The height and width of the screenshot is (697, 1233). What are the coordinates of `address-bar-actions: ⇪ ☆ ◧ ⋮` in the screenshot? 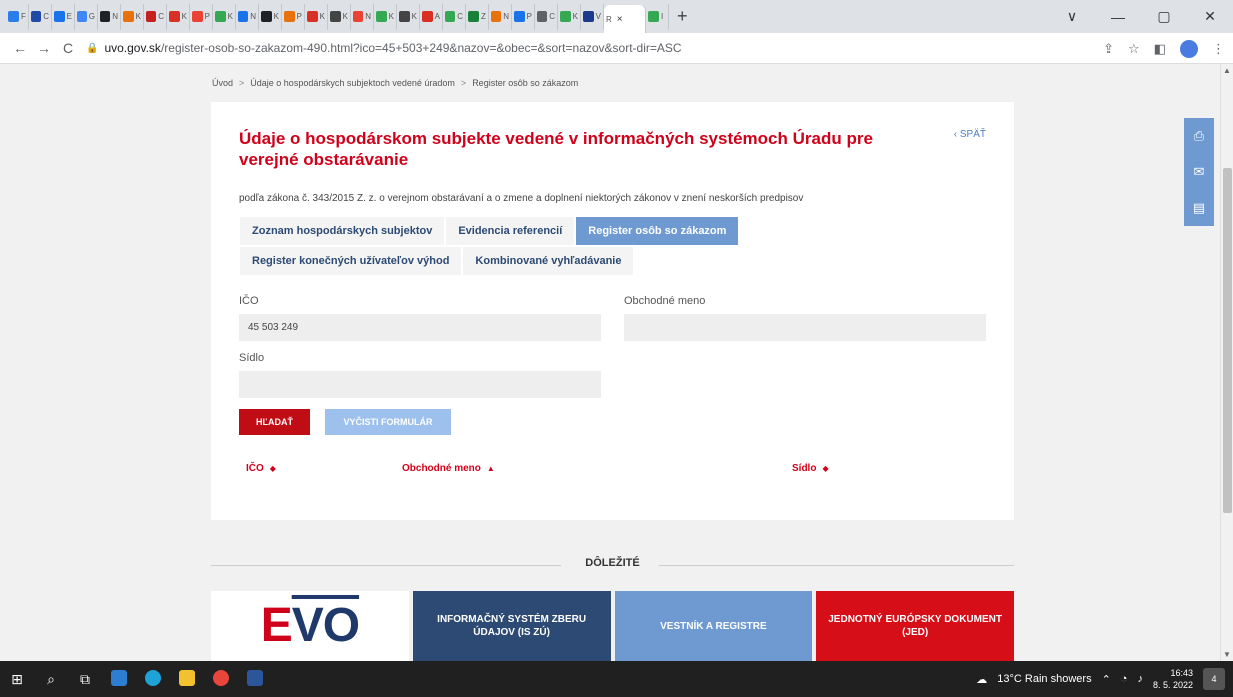 It's located at (1164, 48).